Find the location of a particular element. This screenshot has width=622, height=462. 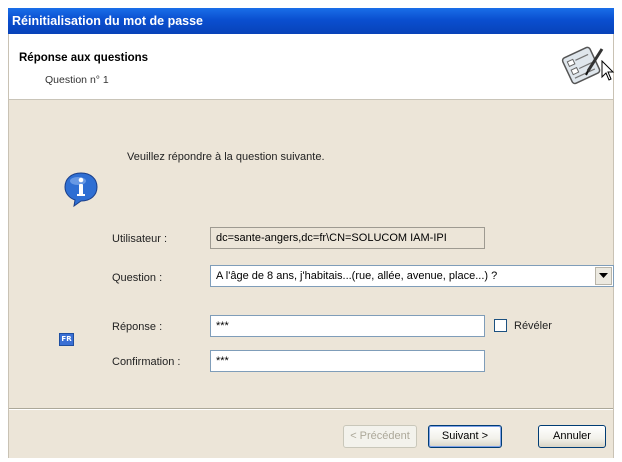

chevron-down-icon is located at coordinates (603, 276).